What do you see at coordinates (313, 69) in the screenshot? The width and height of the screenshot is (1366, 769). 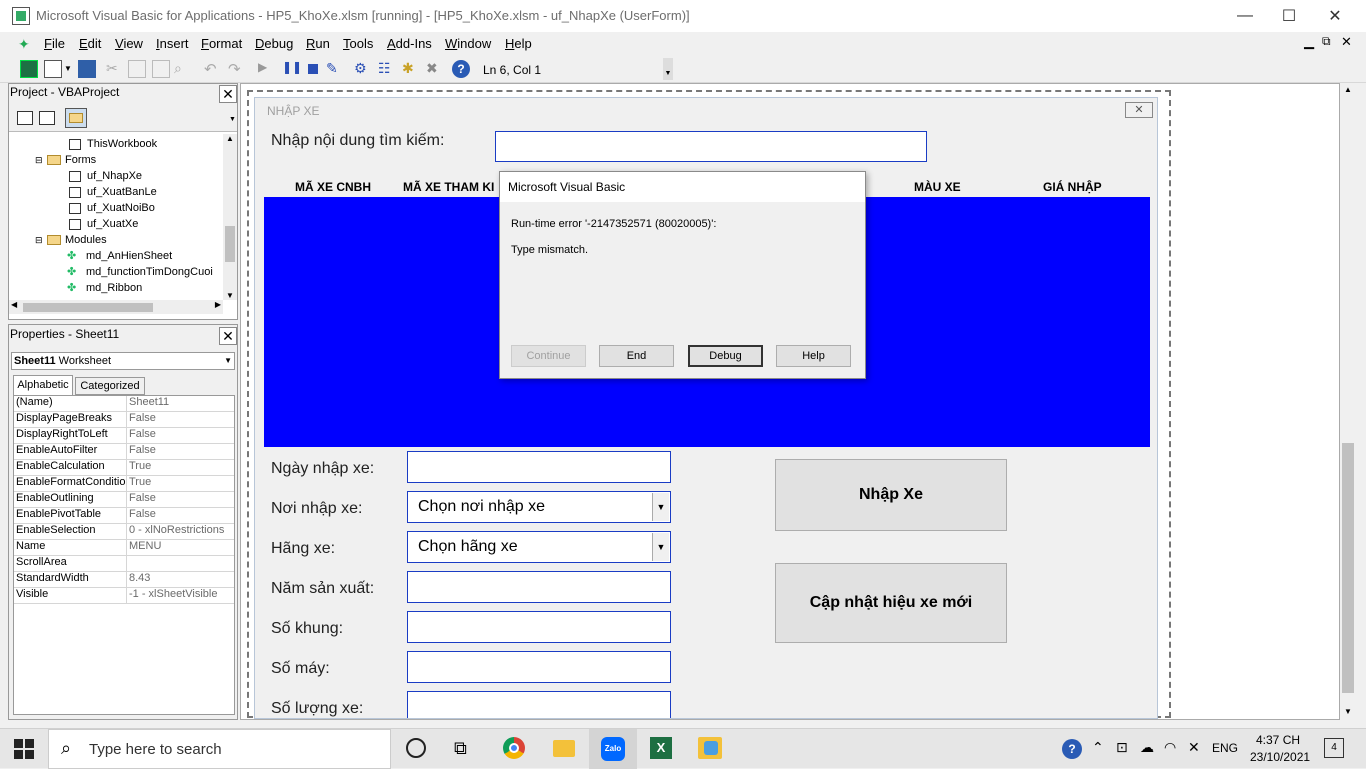 I see `reset-icon` at bounding box center [313, 69].